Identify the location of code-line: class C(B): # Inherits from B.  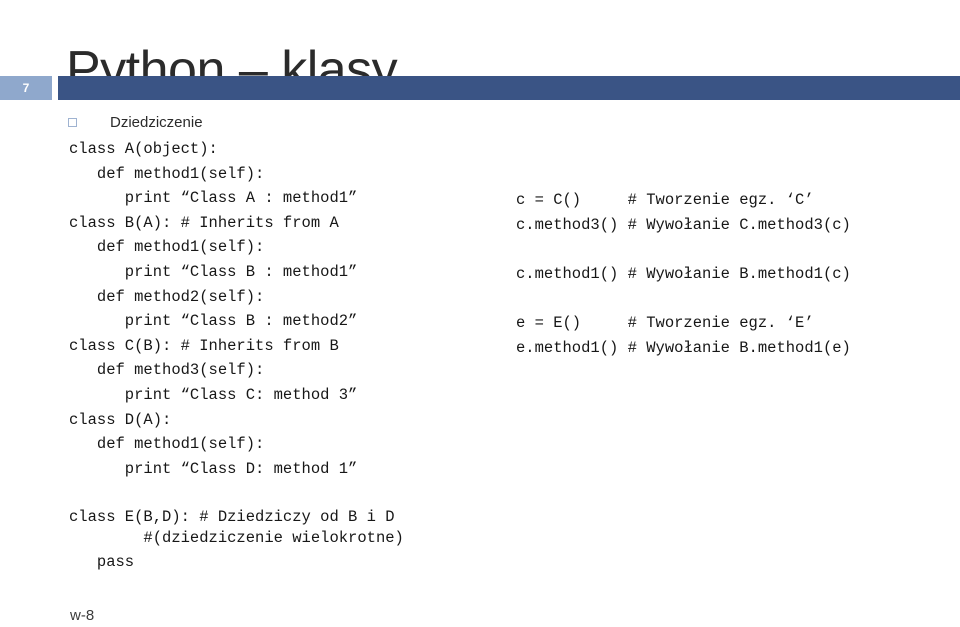
(204, 345).